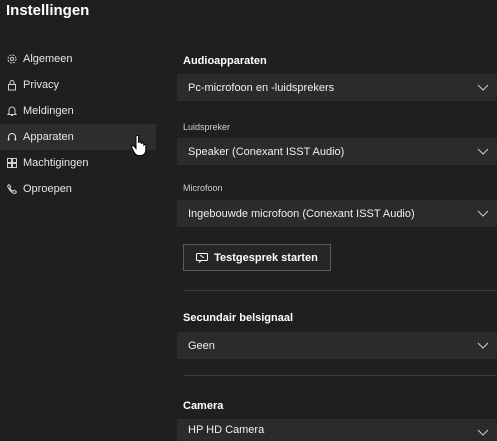 The height and width of the screenshot is (441, 497). I want to click on dropdown-value: HP HD Camera, so click(226, 430).